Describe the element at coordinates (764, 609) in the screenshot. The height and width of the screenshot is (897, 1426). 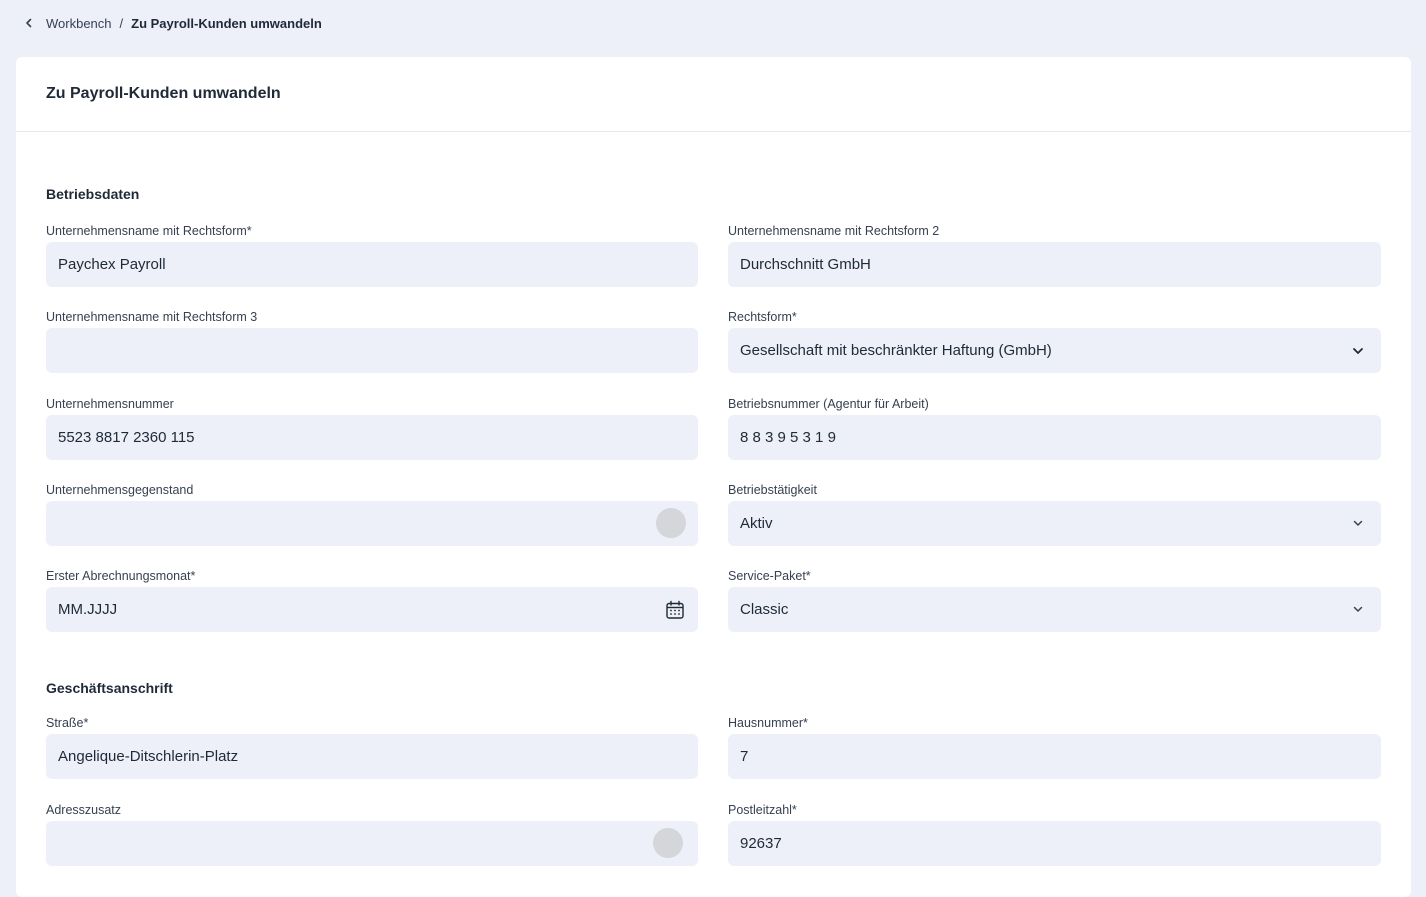
I see `select-value: Classic` at that location.